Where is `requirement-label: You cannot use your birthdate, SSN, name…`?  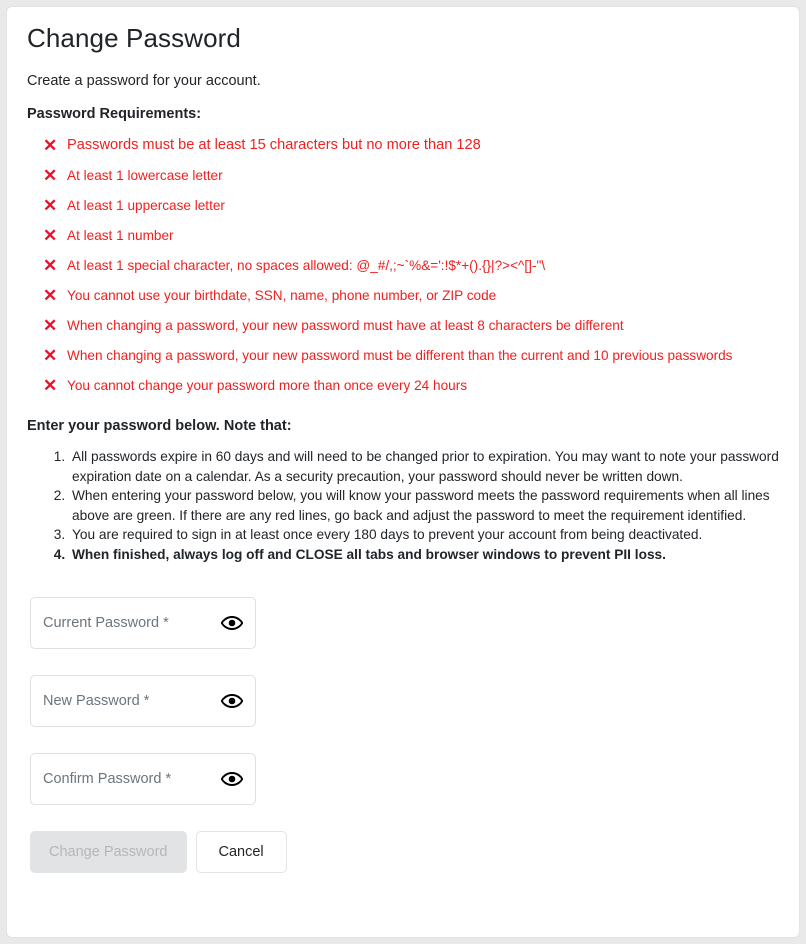 requirement-label: You cannot use your birthdate, SSN, name… is located at coordinates (282, 295).